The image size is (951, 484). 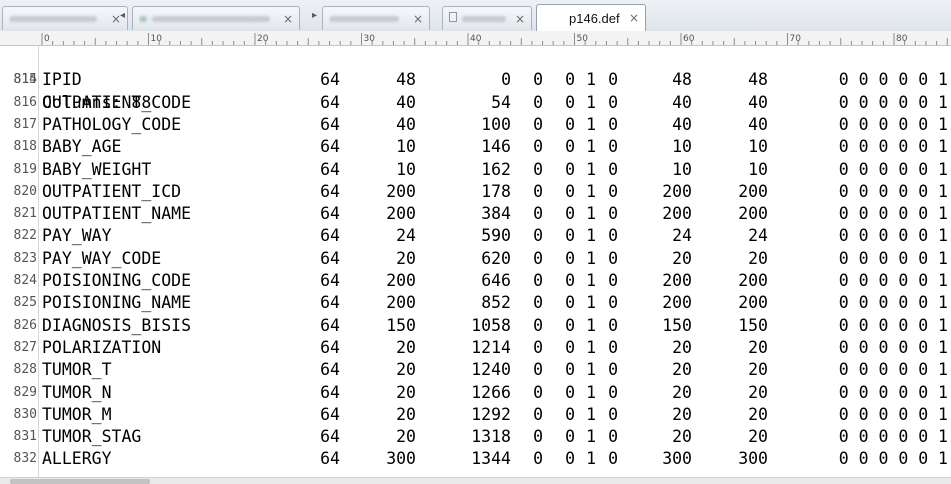 I want to click on table-row: 828 TUMOR_T 64 20 1240 0 0 1 0 20 20 0 0 0 0 0 1, so click(x=475, y=370).